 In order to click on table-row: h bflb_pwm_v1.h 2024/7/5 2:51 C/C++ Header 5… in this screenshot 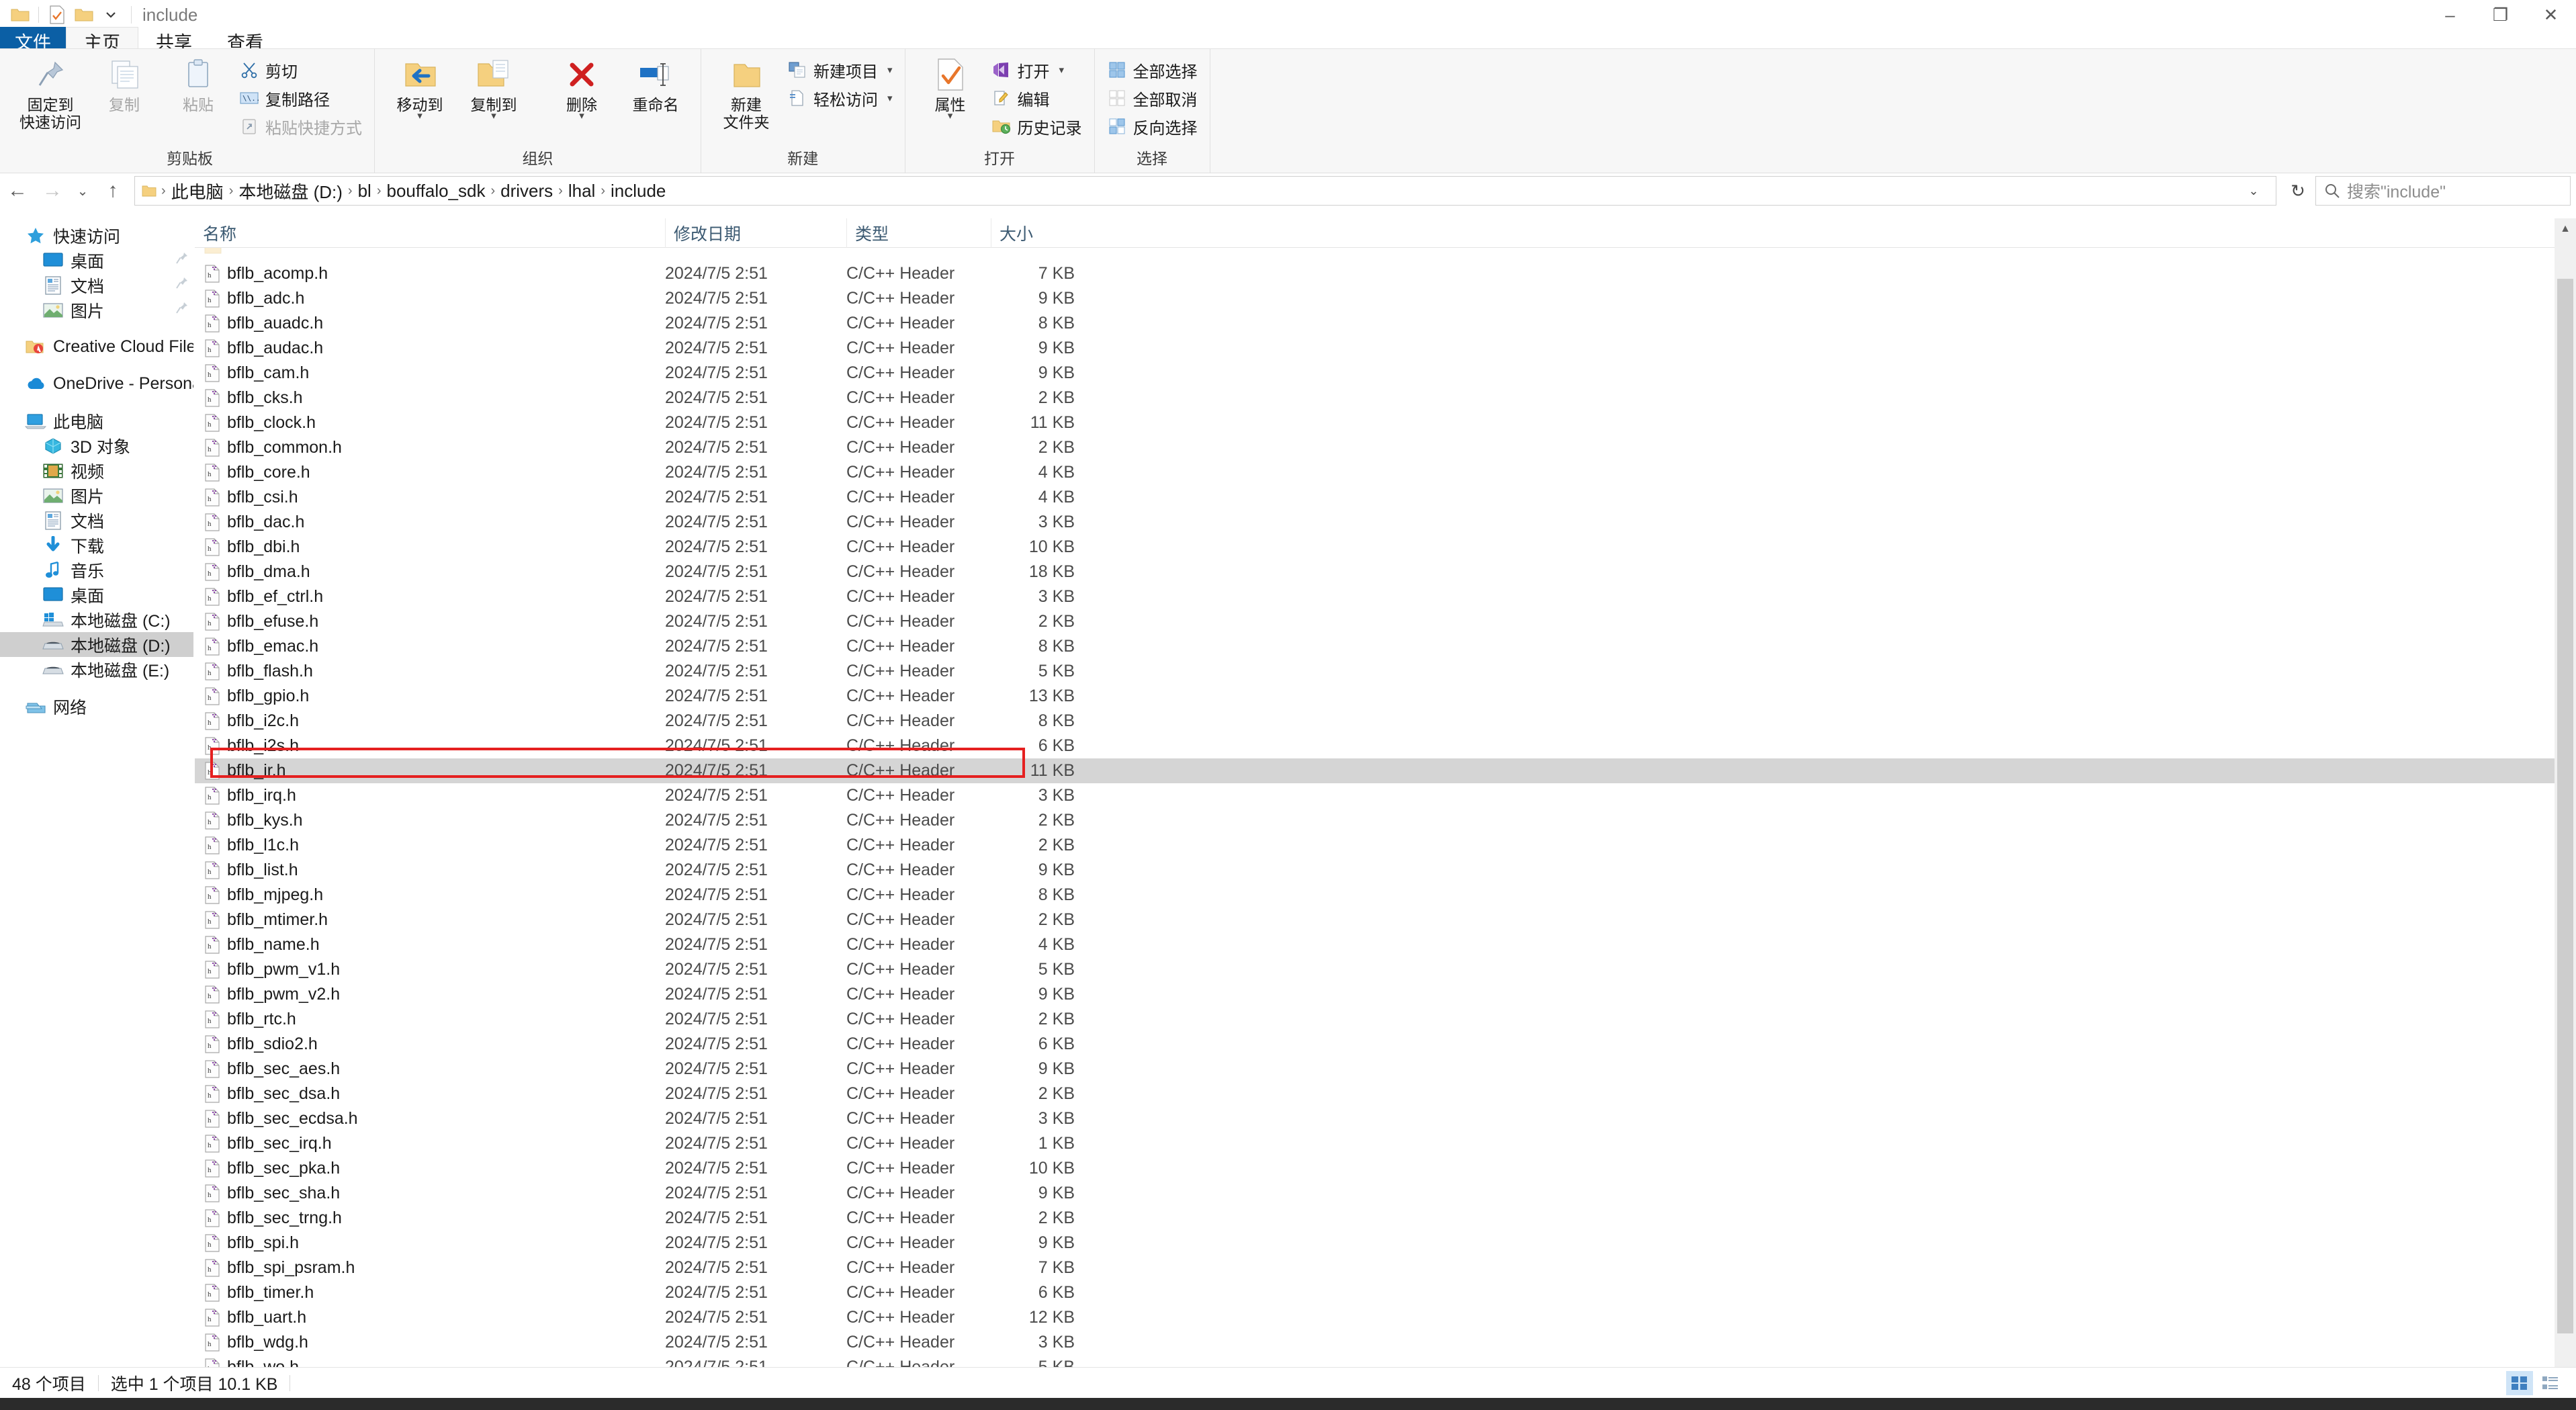, I will do `click(1375, 969)`.